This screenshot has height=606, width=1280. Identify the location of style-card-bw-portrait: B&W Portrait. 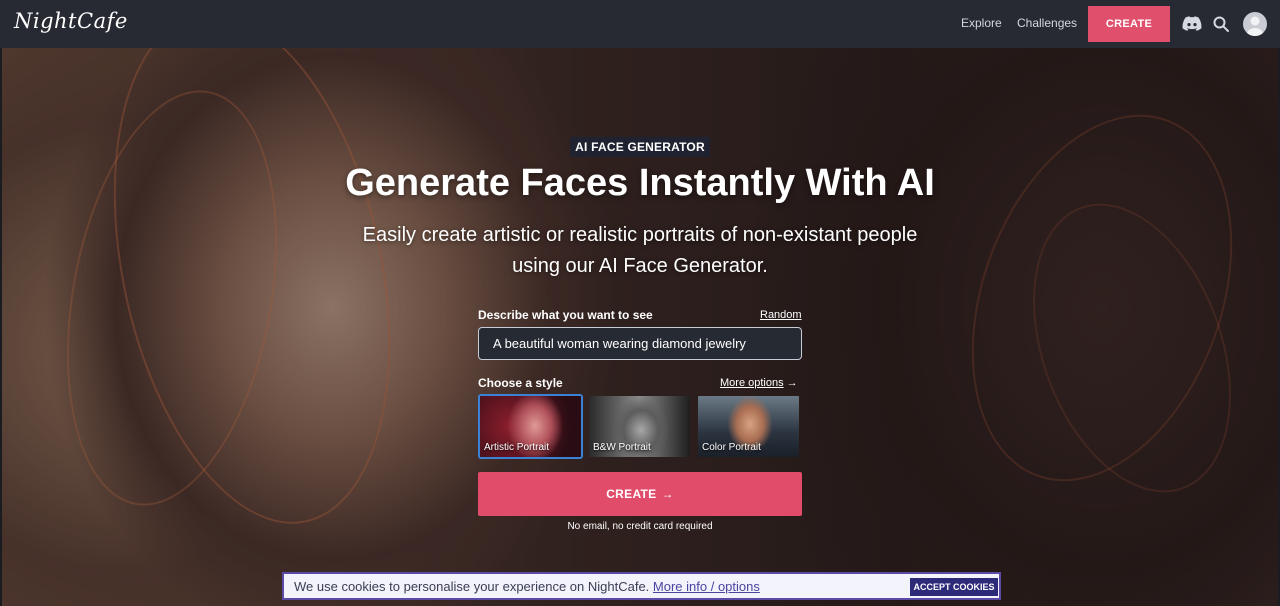
(639, 426).